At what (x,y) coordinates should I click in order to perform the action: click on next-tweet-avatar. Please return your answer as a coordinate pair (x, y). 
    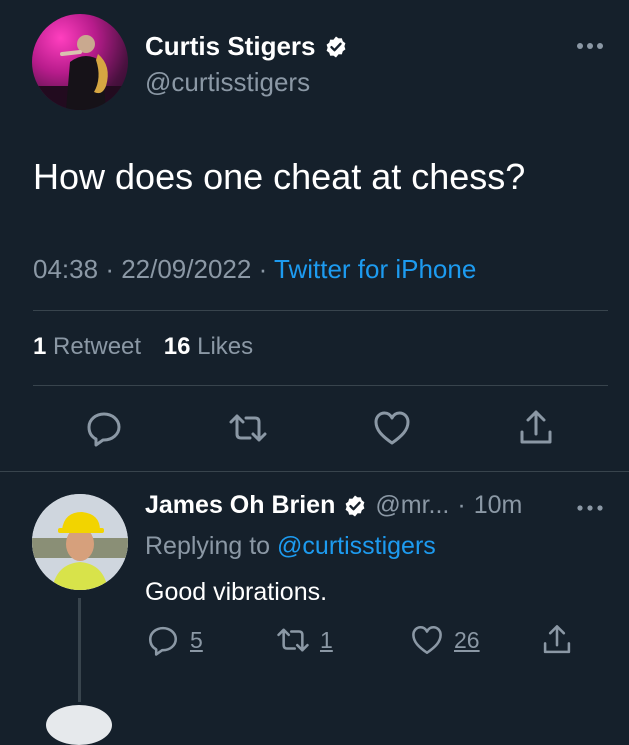
    Looking at the image, I should click on (79, 725).